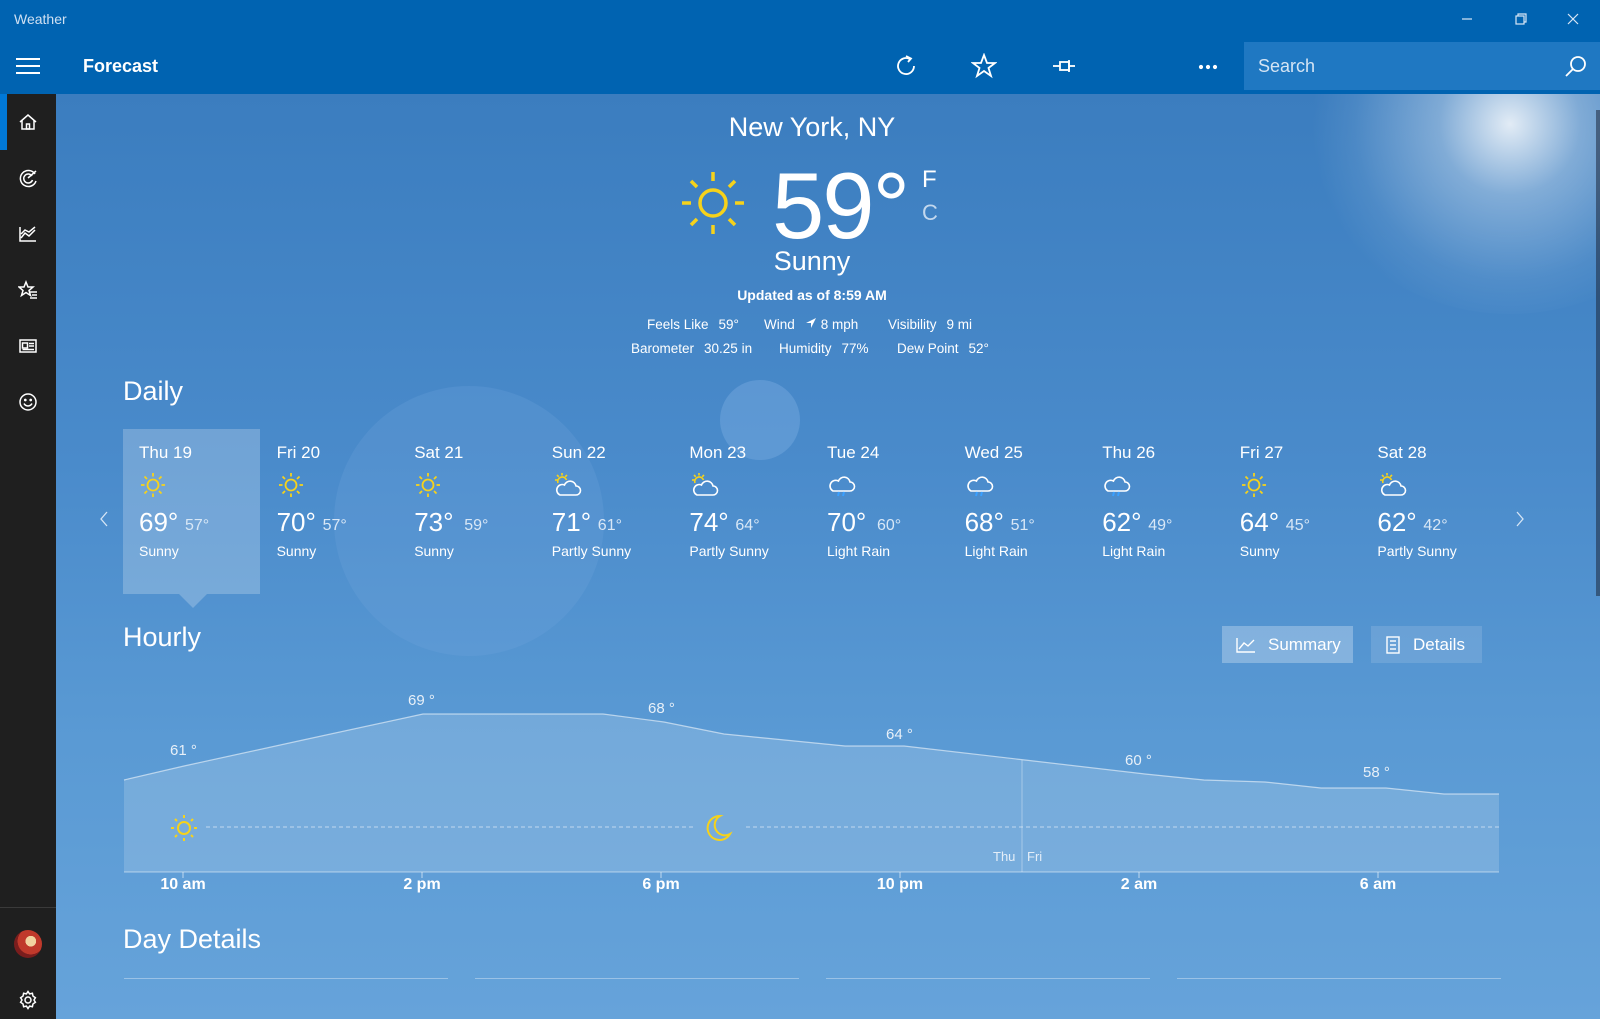 The image size is (1600, 1019). What do you see at coordinates (1394, 66) in the screenshot?
I see `search-input` at bounding box center [1394, 66].